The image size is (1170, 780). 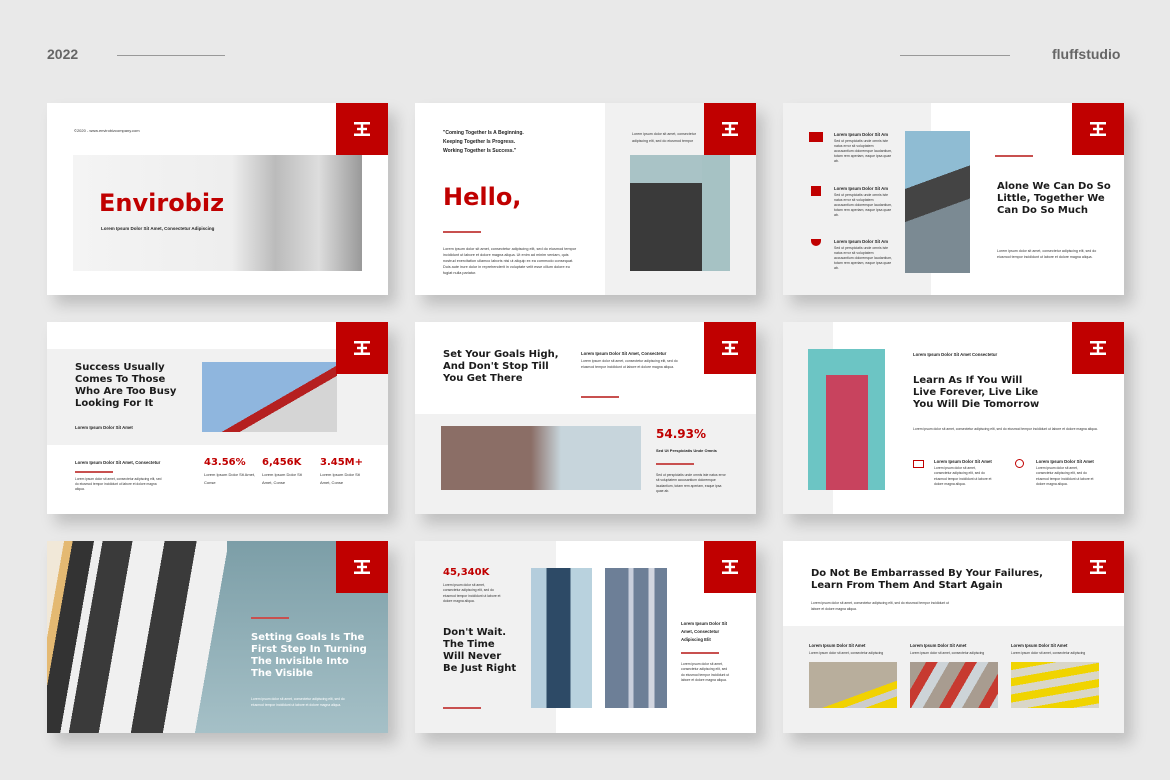 What do you see at coordinates (846, 419) in the screenshot?
I see `red-tower-image` at bounding box center [846, 419].